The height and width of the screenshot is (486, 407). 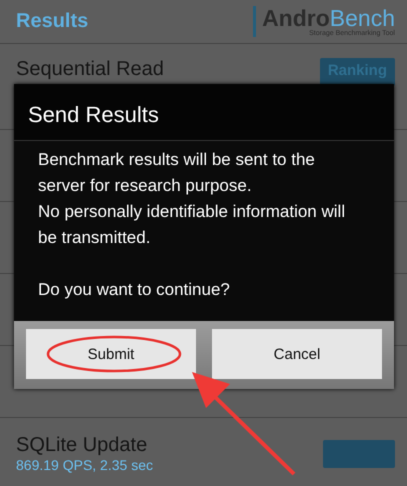 What do you see at coordinates (90, 69) in the screenshot?
I see `benchmark-name: Sequential Read` at bounding box center [90, 69].